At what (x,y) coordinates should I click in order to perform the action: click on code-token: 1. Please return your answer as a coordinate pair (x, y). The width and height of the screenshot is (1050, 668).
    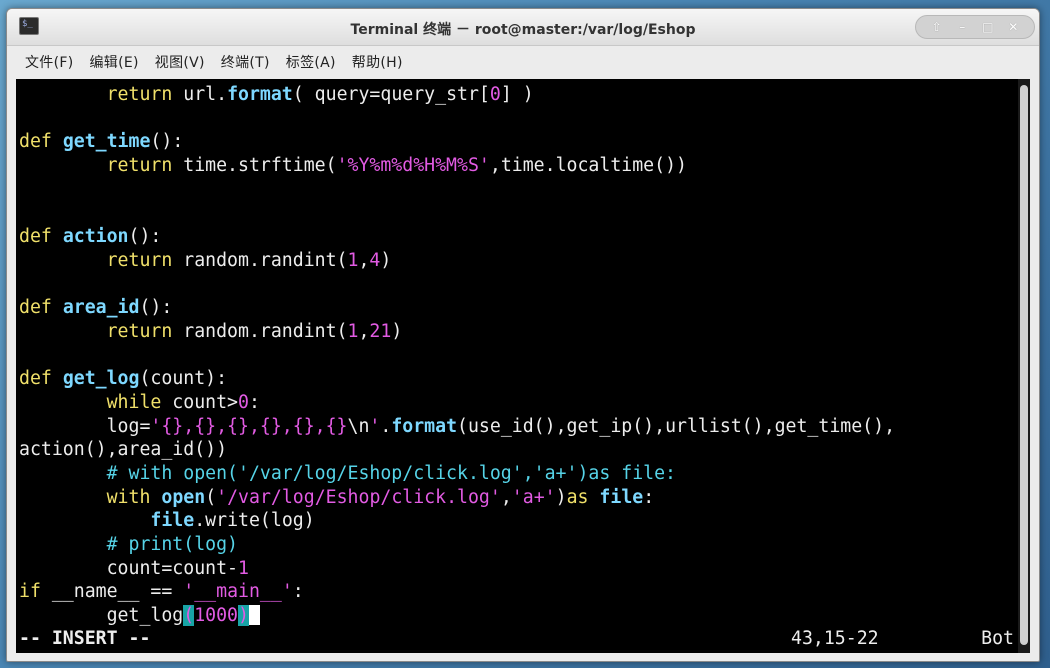
    Looking at the image, I should click on (353, 260).